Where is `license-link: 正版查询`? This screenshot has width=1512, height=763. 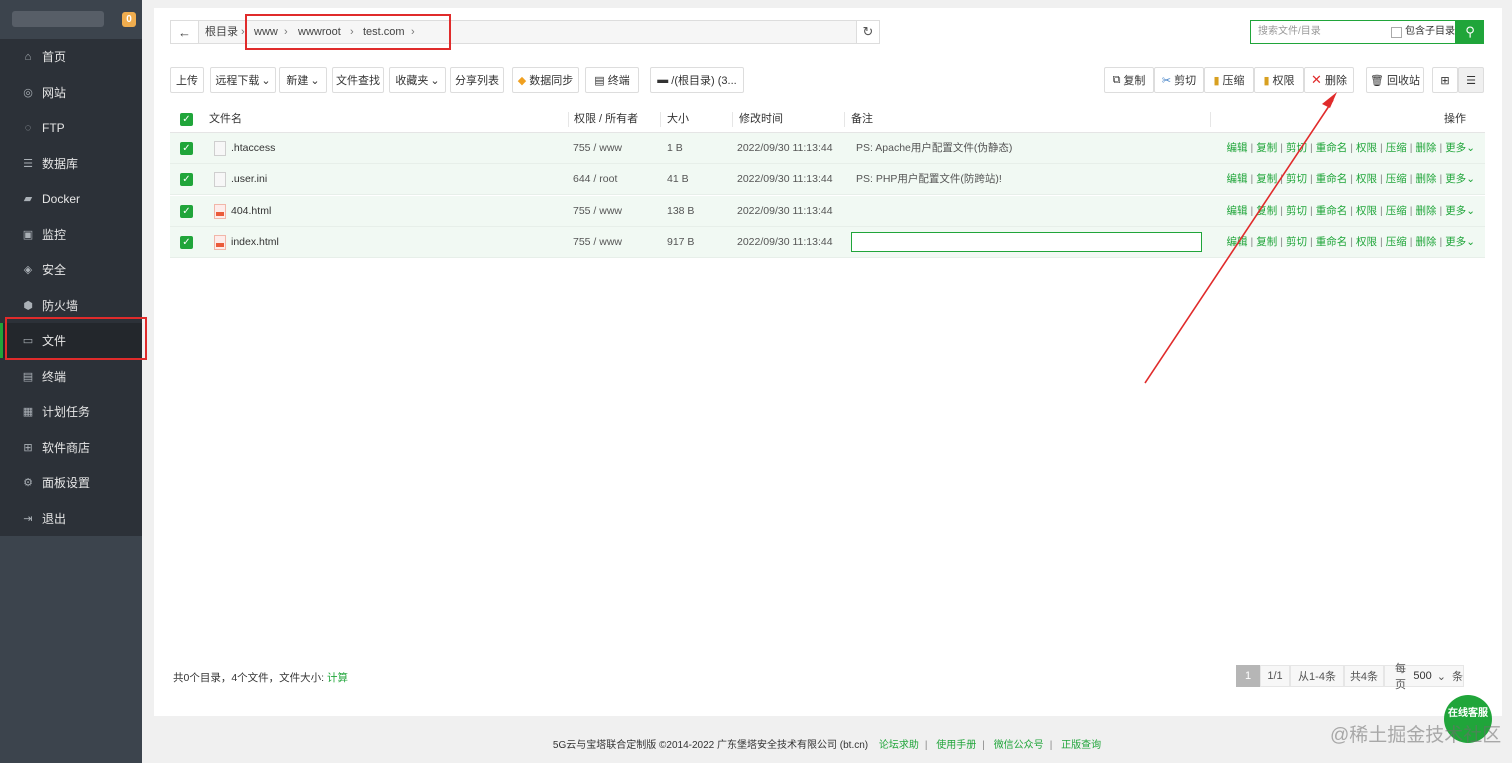
license-link: 正版查询 is located at coordinates (1081, 745).